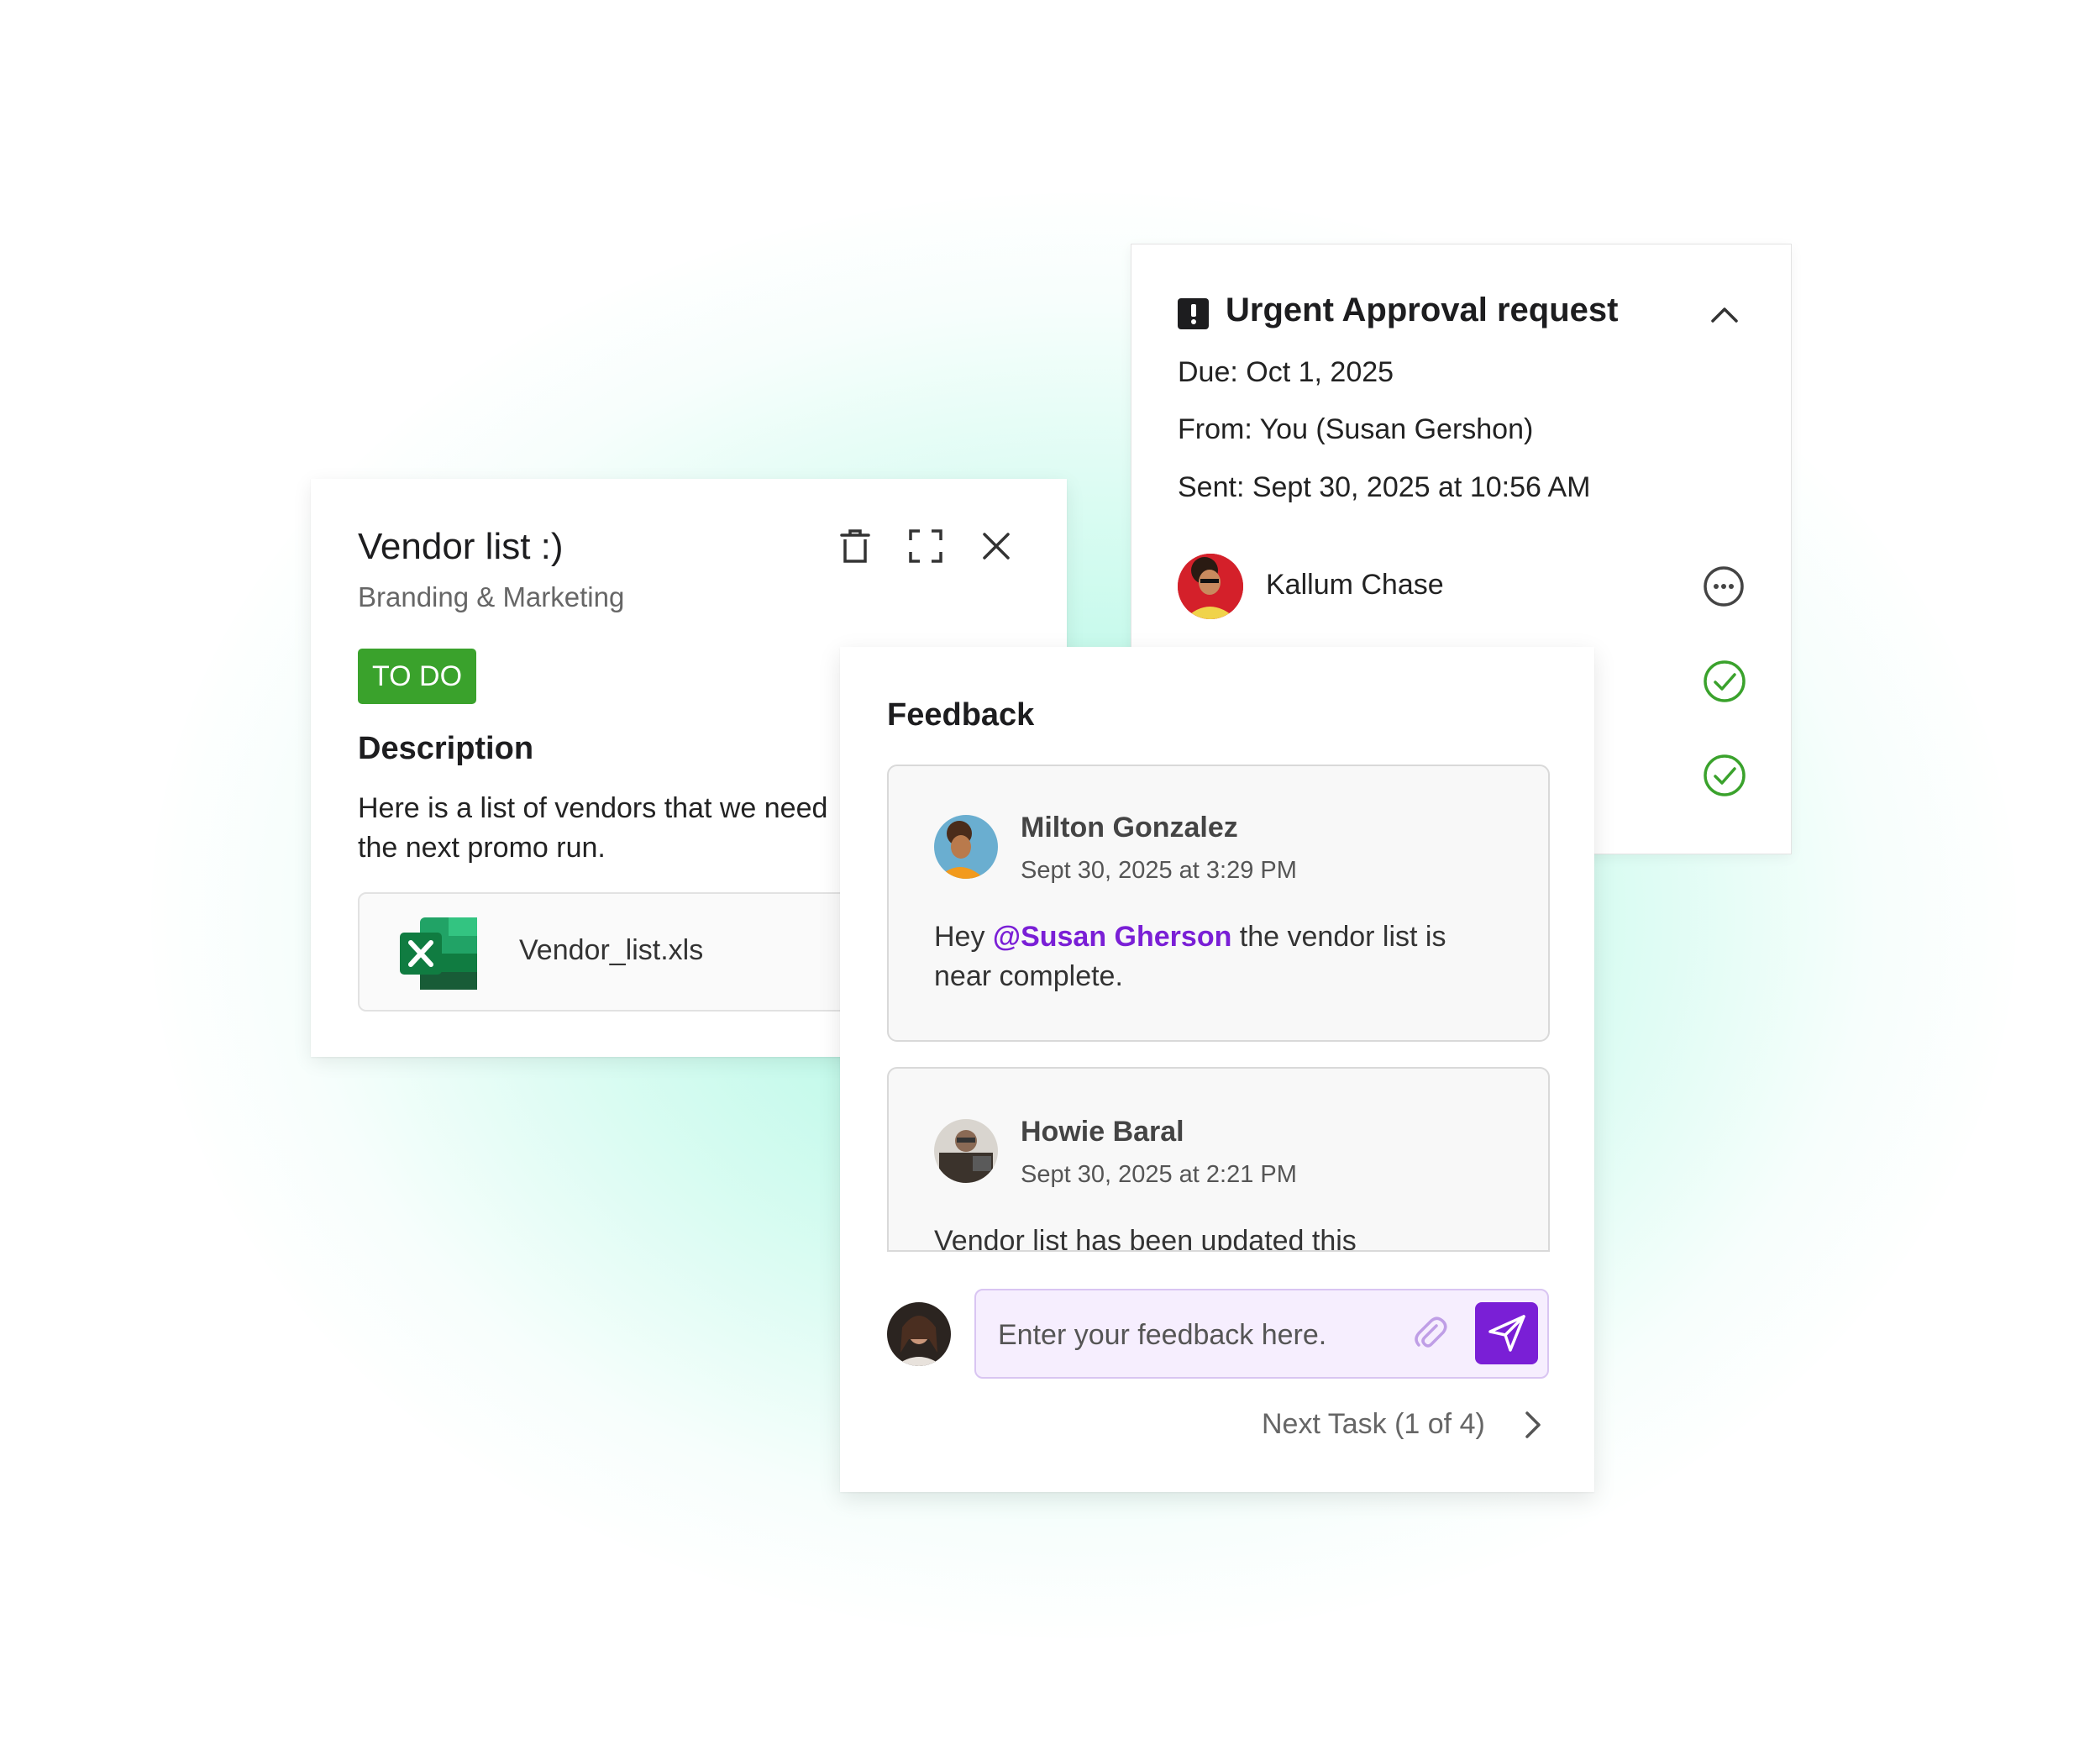  What do you see at coordinates (1286, 372) in the screenshot?
I see `due-date: Due: Oct 1, 2025` at bounding box center [1286, 372].